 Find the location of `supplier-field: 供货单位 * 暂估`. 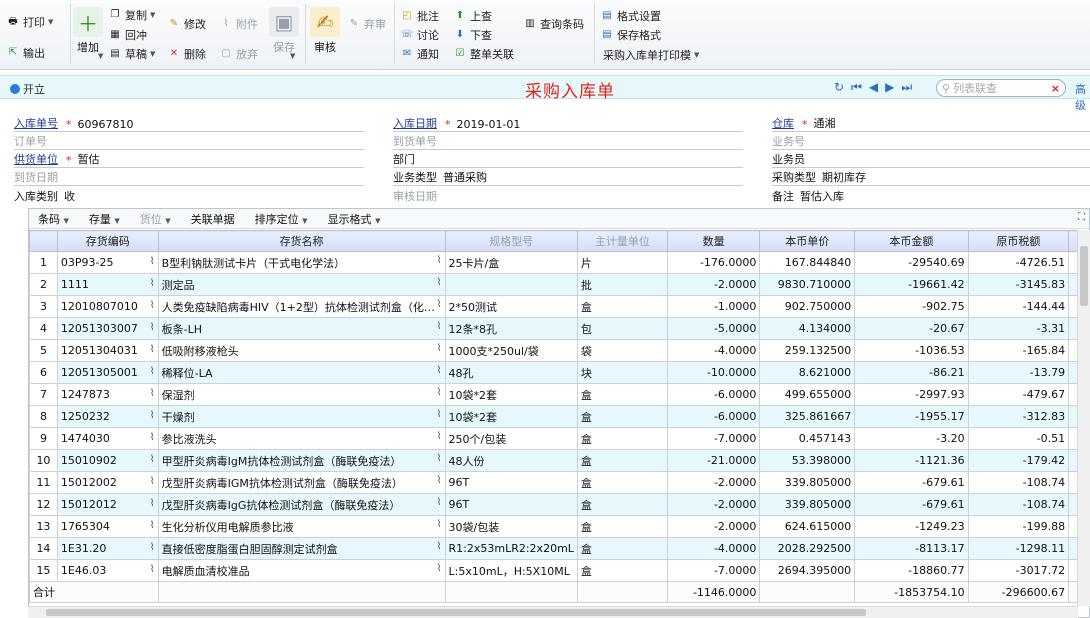

supplier-field: 供货单位 * 暂估 is located at coordinates (189, 160).